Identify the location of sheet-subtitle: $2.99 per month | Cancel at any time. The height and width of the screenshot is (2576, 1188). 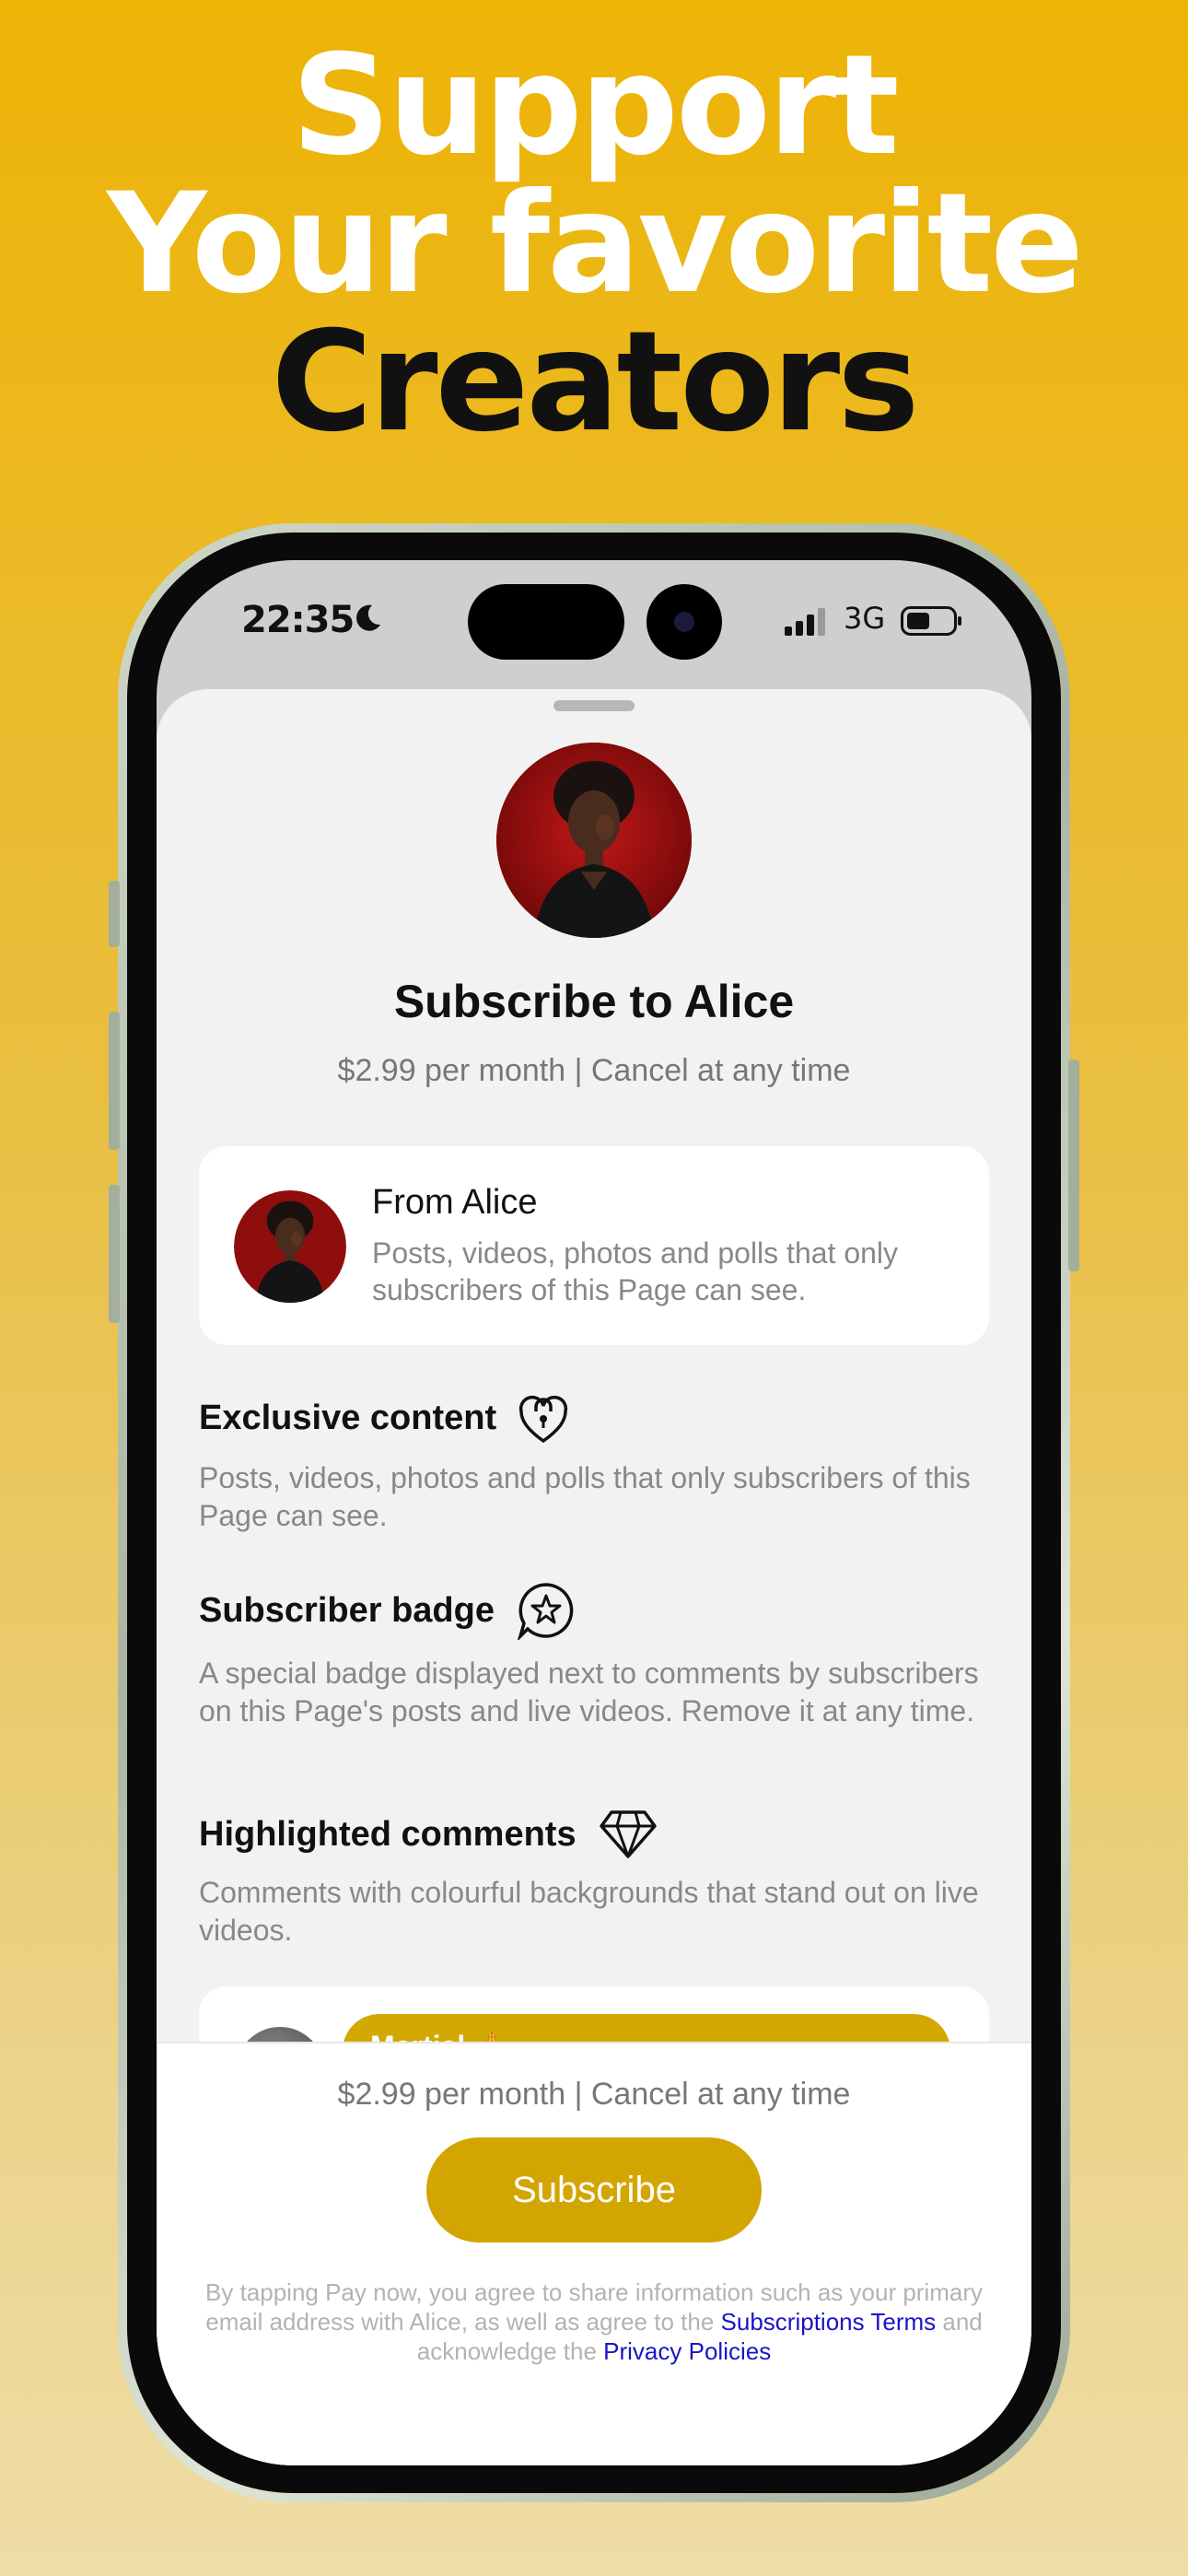
(594, 1070).